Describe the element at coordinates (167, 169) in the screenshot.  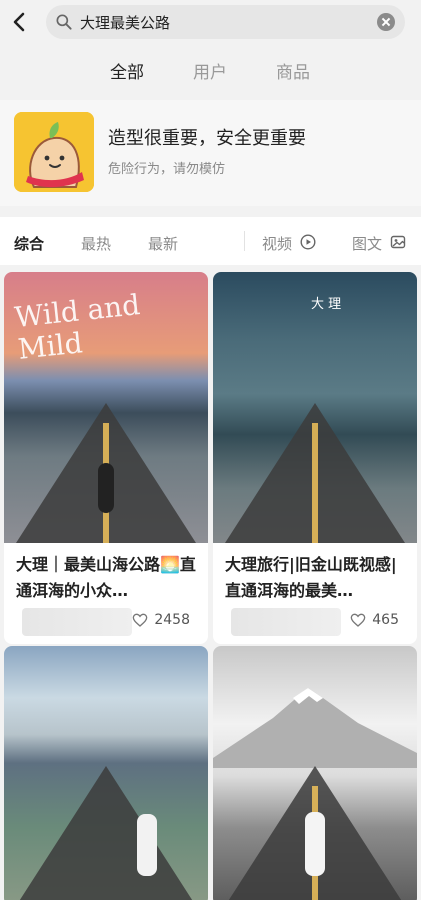
I see `promo-subtitle: 危险行为，请勿模仿` at that location.